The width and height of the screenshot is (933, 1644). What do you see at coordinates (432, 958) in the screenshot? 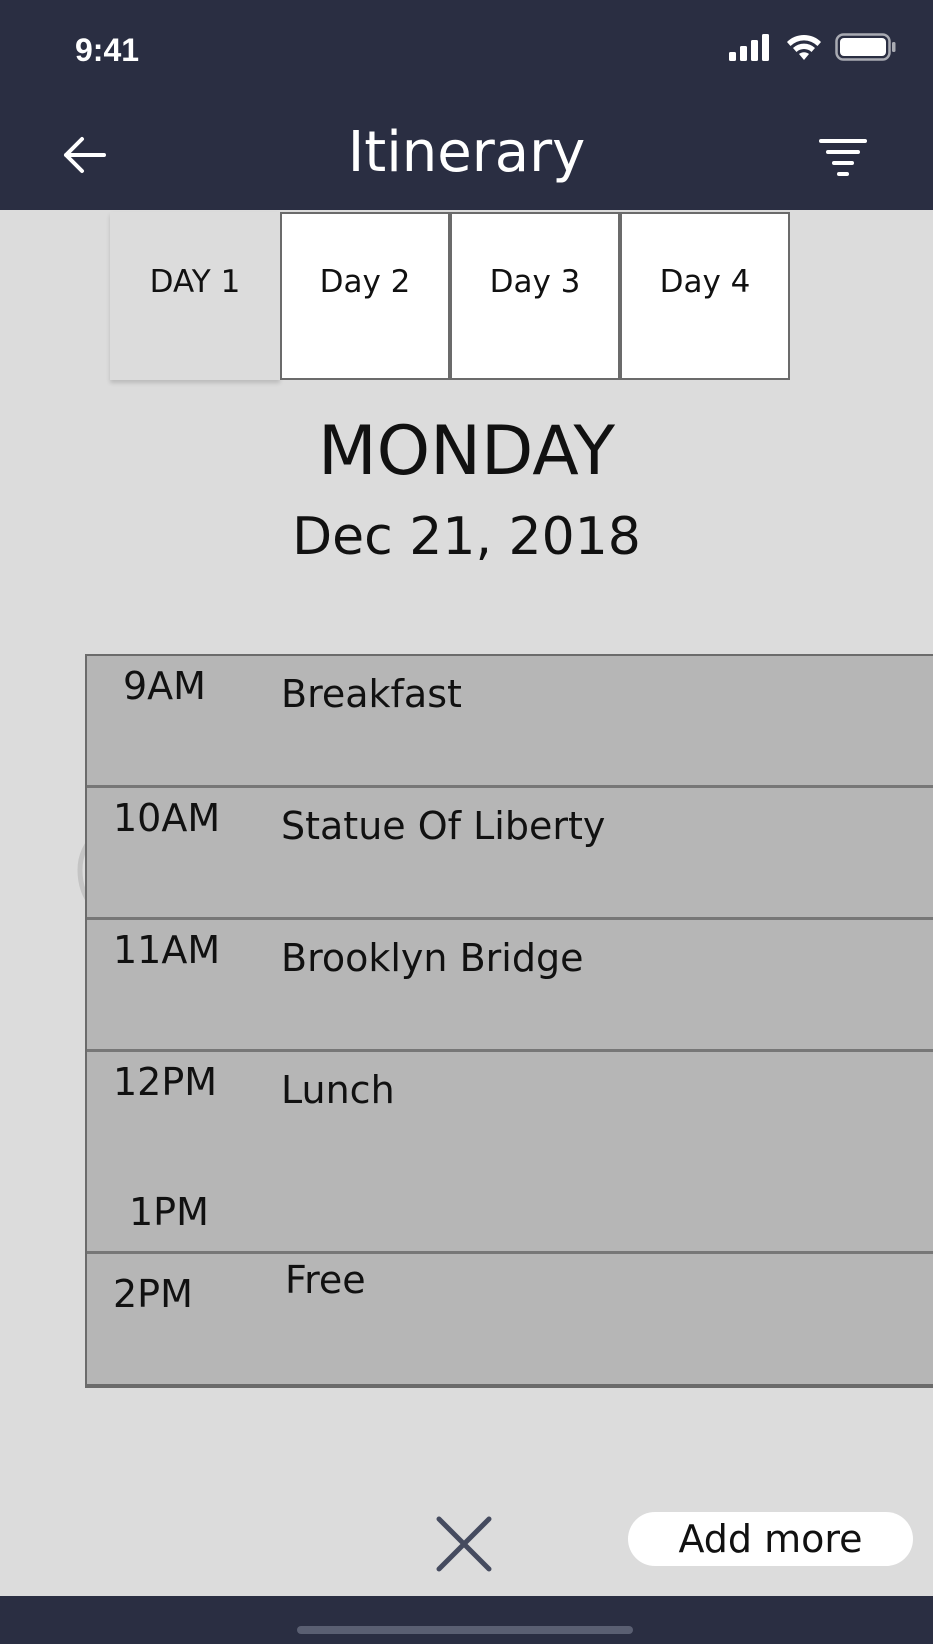
I see `row-event: Brooklyn Bridge` at bounding box center [432, 958].